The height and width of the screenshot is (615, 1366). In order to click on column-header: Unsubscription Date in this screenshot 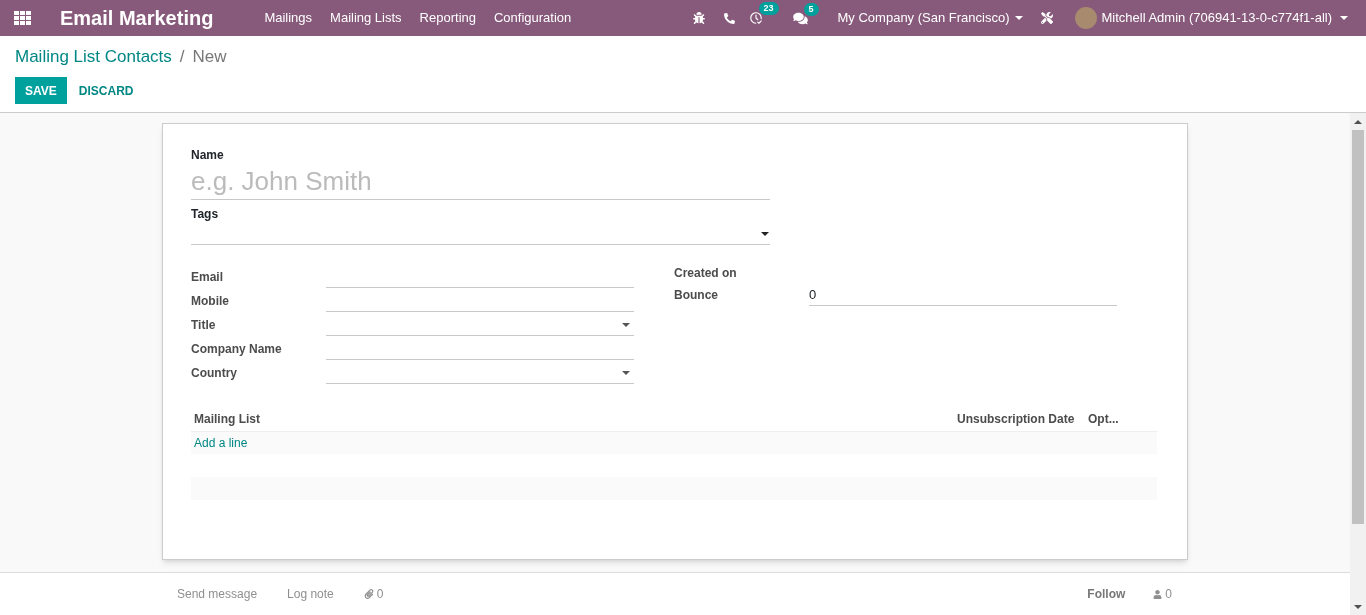, I will do `click(1022, 419)`.